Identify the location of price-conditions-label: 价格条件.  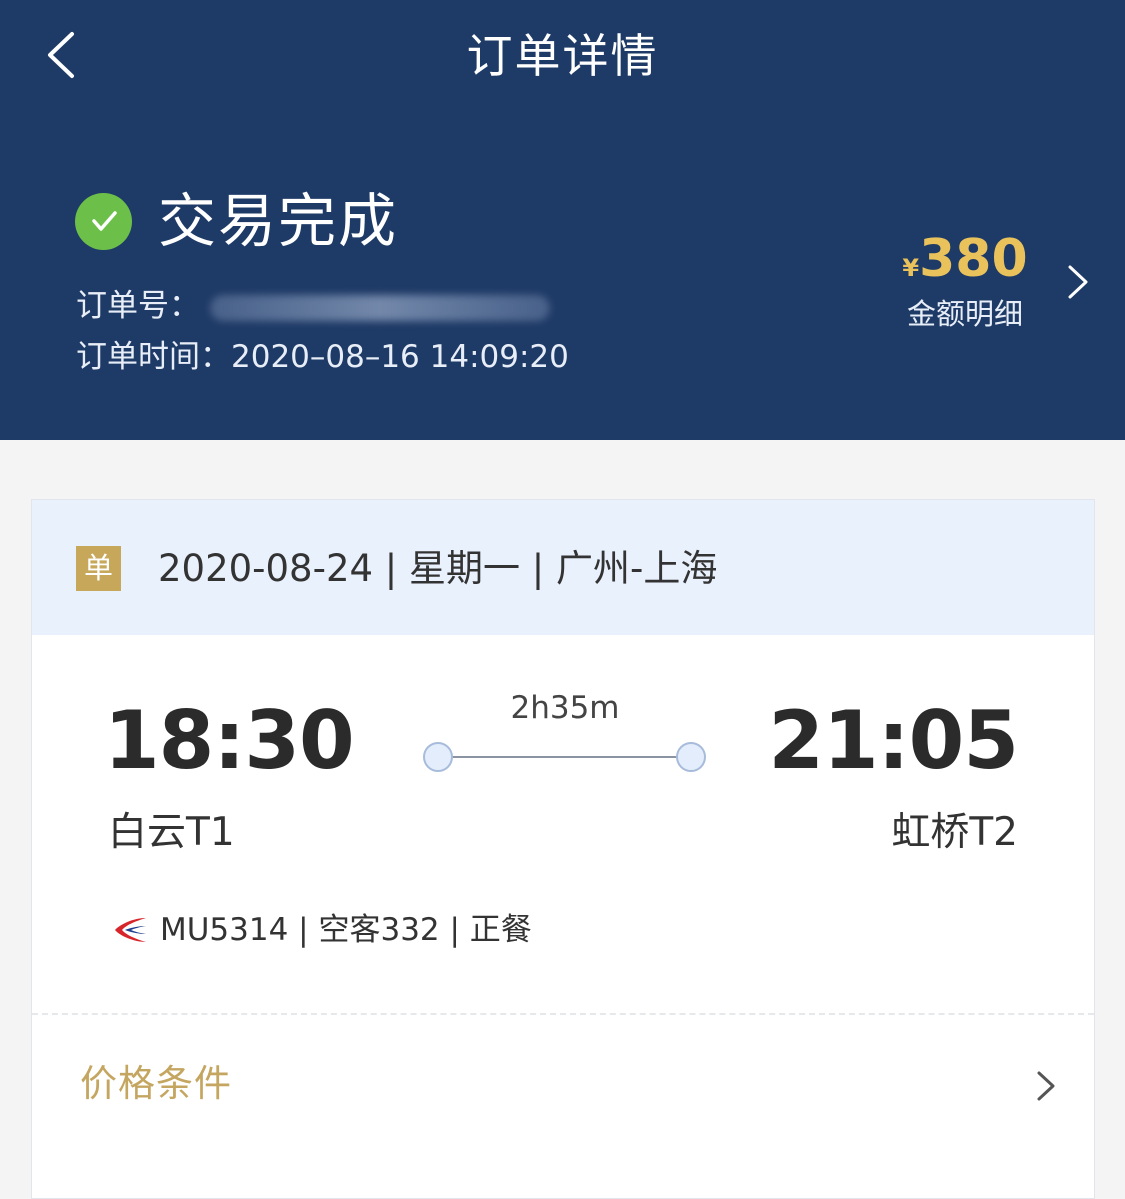
(156, 1083).